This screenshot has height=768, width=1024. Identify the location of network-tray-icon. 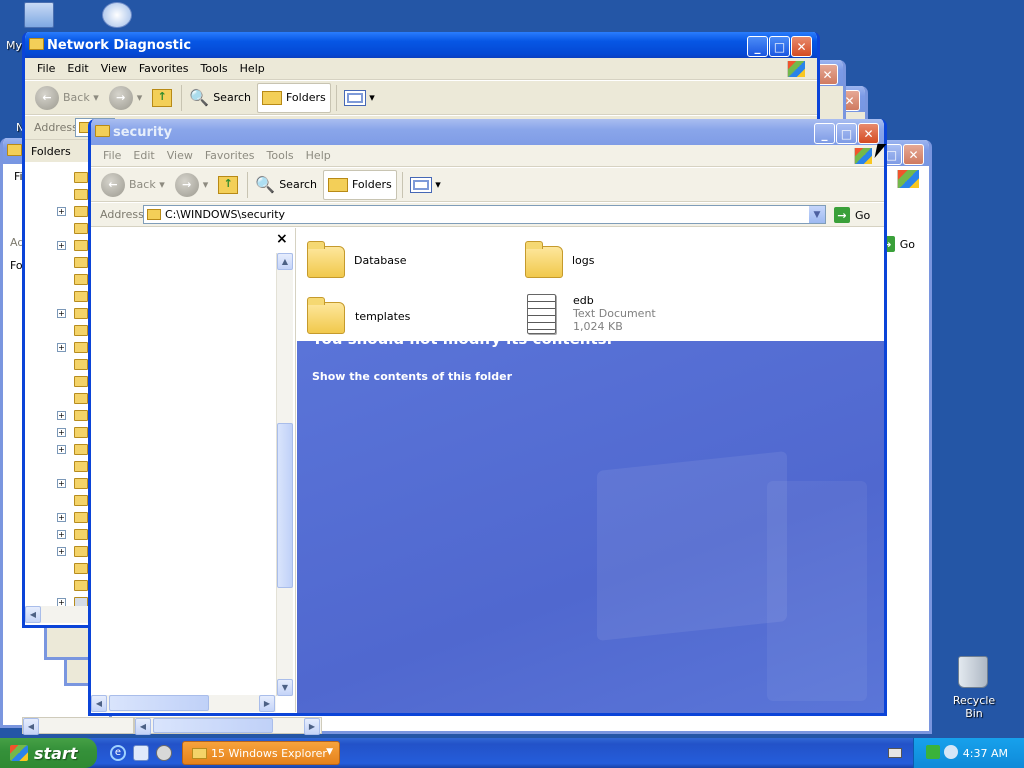
(933, 752).